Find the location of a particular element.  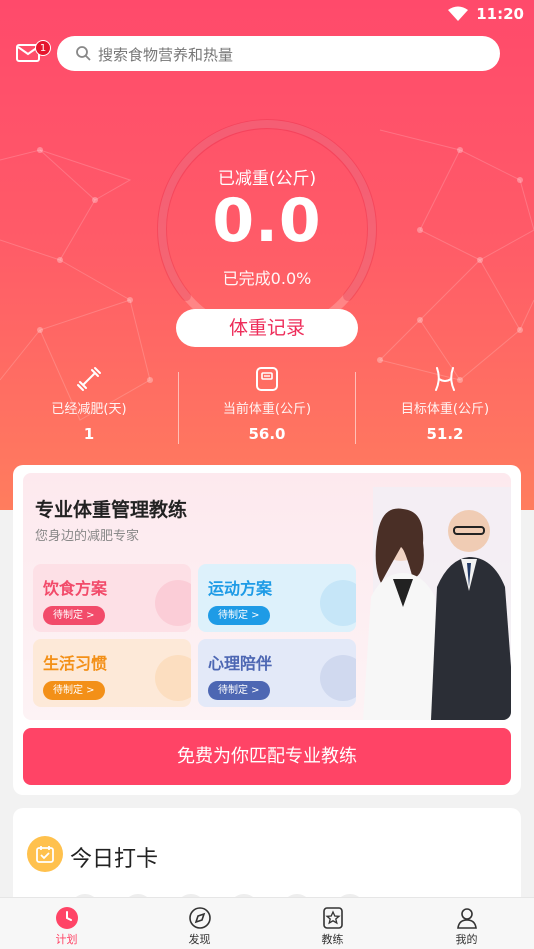

tile-title: 心理陪伴 is located at coordinates (240, 663).